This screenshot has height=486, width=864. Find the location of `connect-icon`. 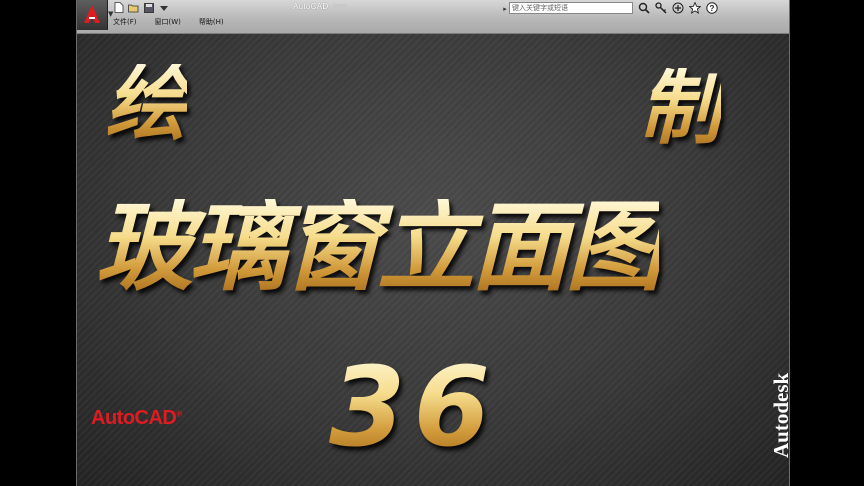

connect-icon is located at coordinates (678, 8).